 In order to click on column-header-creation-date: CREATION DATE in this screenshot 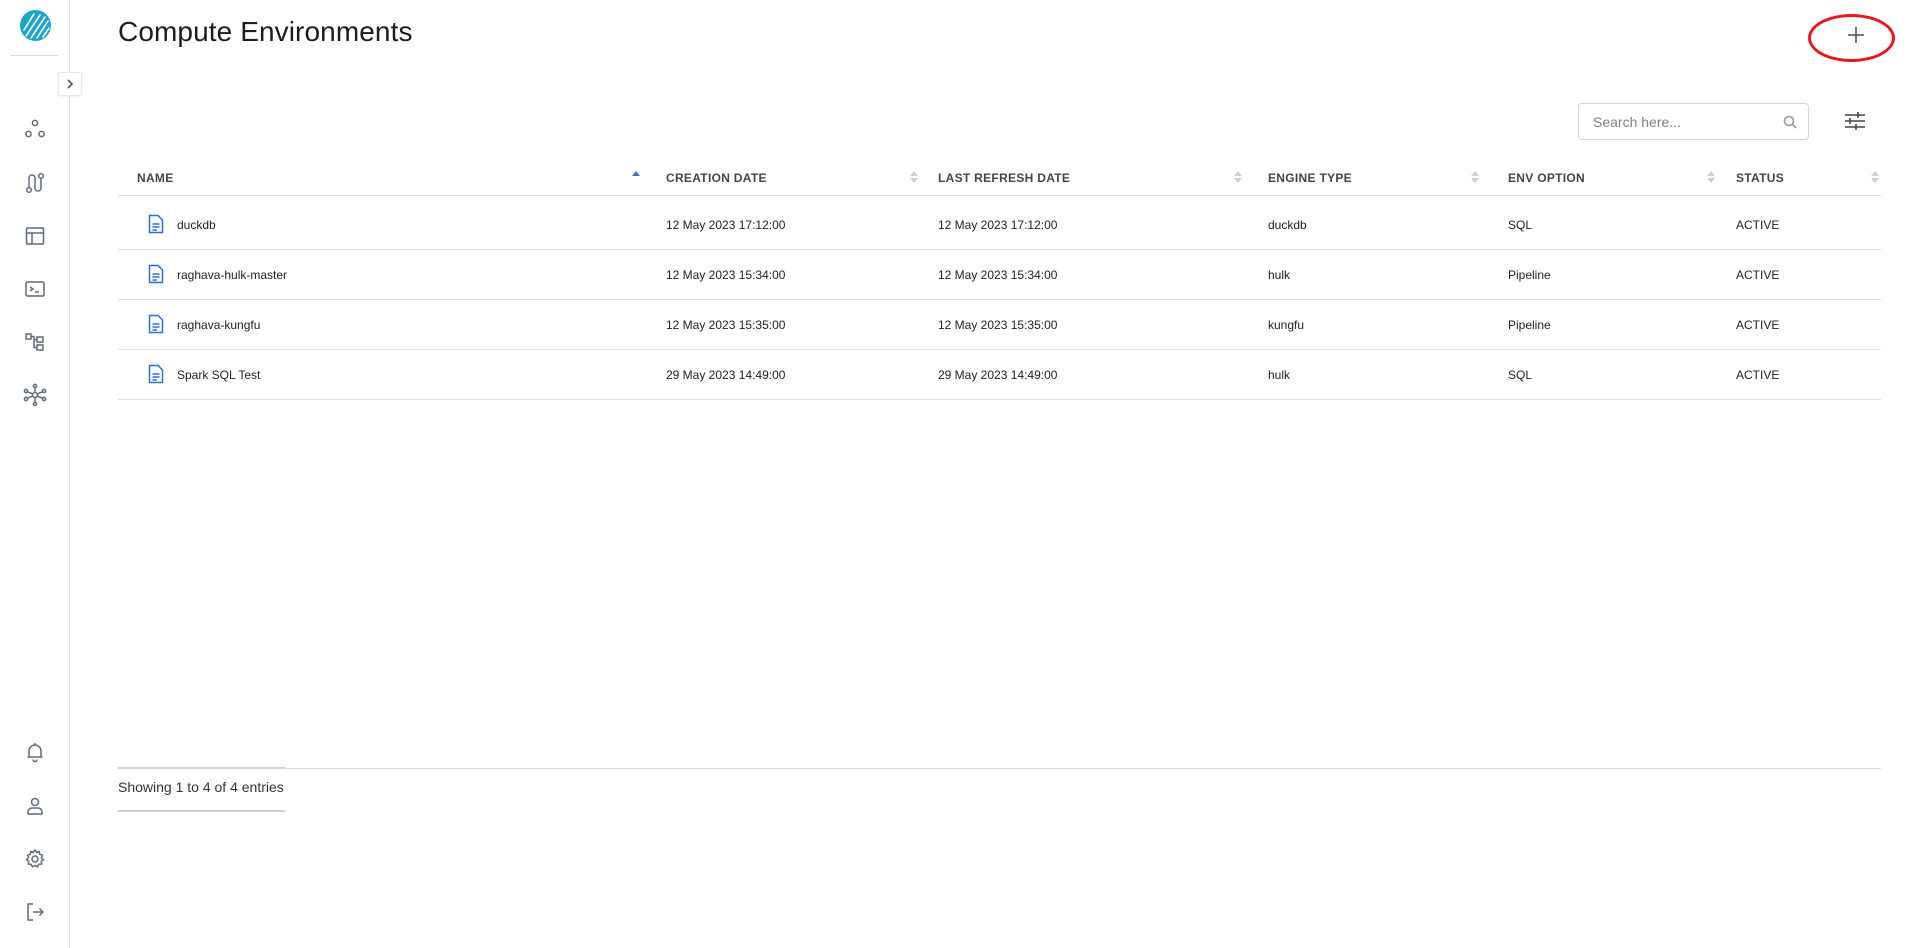, I will do `click(716, 178)`.